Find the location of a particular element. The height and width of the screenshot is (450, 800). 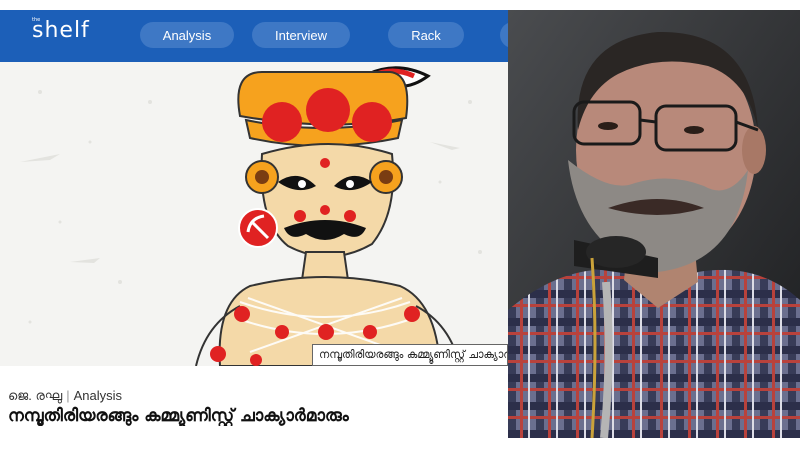

nav-rack: Rack is located at coordinates (426, 35).